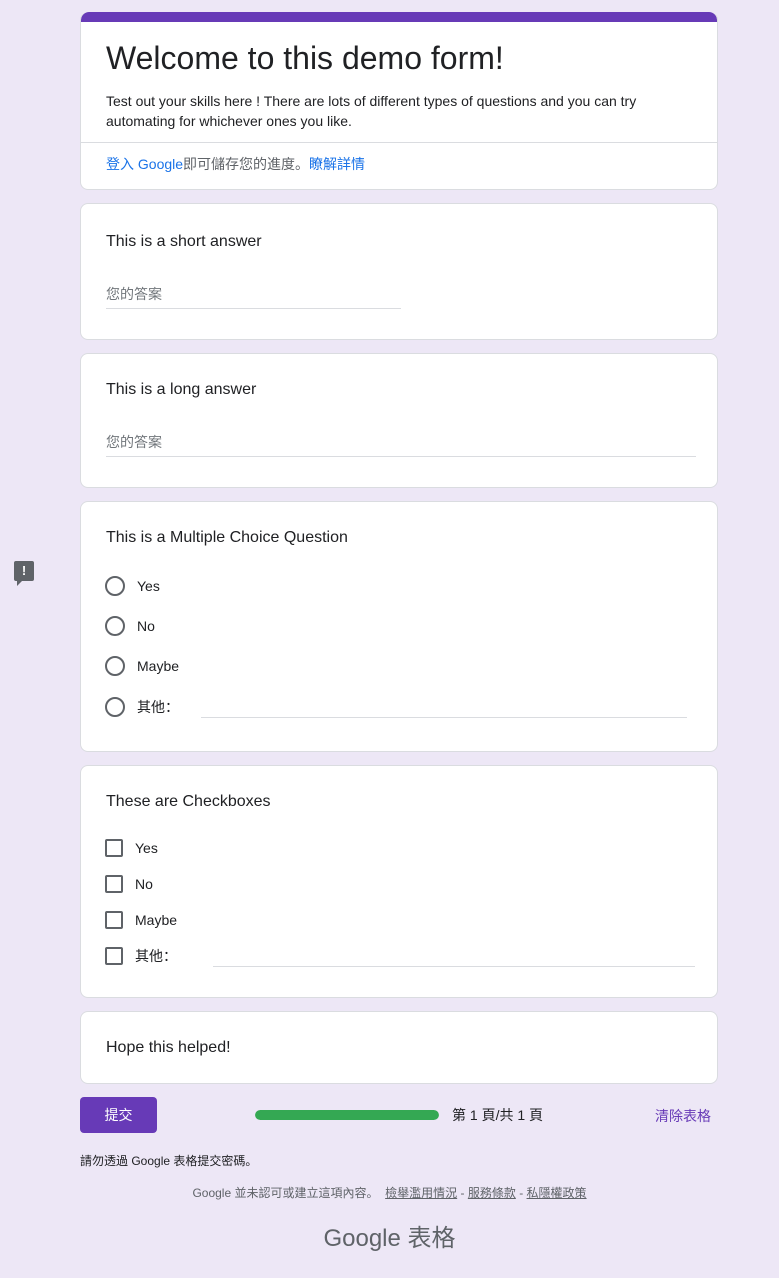  What do you see at coordinates (156, 956) in the screenshot?
I see `cb-option-label: 其他：` at bounding box center [156, 956].